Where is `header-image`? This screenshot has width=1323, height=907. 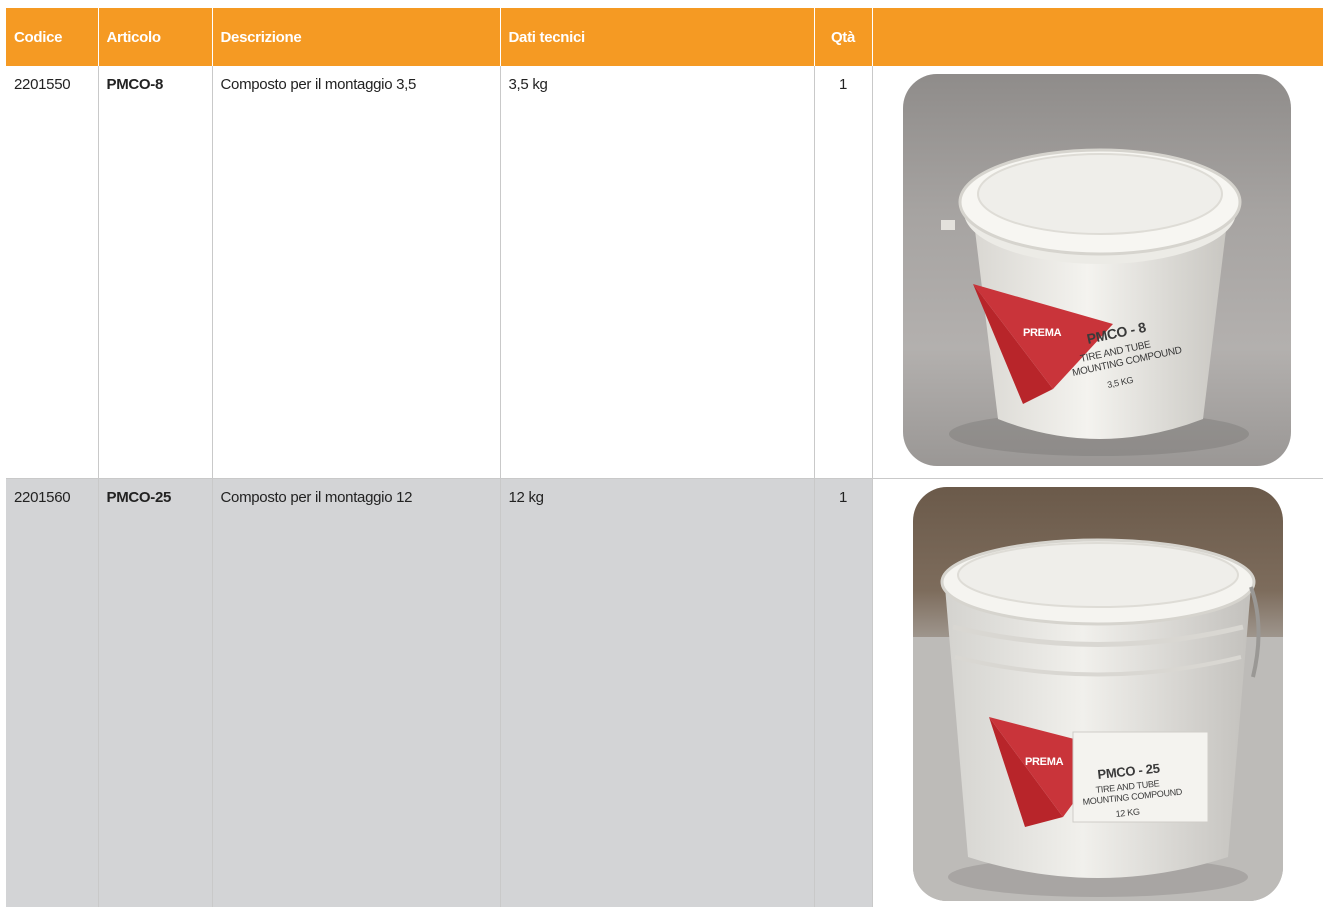
header-image is located at coordinates (1097, 37).